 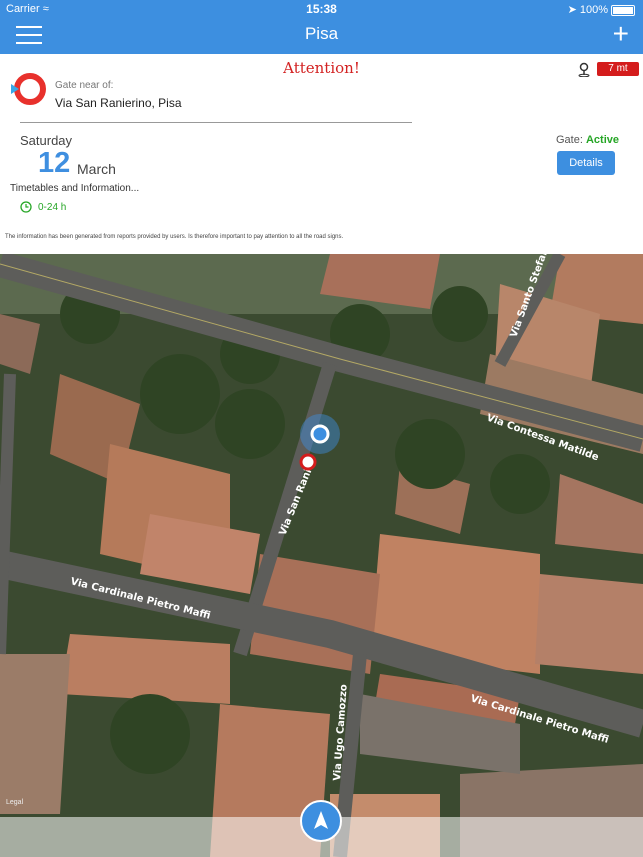 I want to click on arrow-glyph, so click(x=321, y=820).